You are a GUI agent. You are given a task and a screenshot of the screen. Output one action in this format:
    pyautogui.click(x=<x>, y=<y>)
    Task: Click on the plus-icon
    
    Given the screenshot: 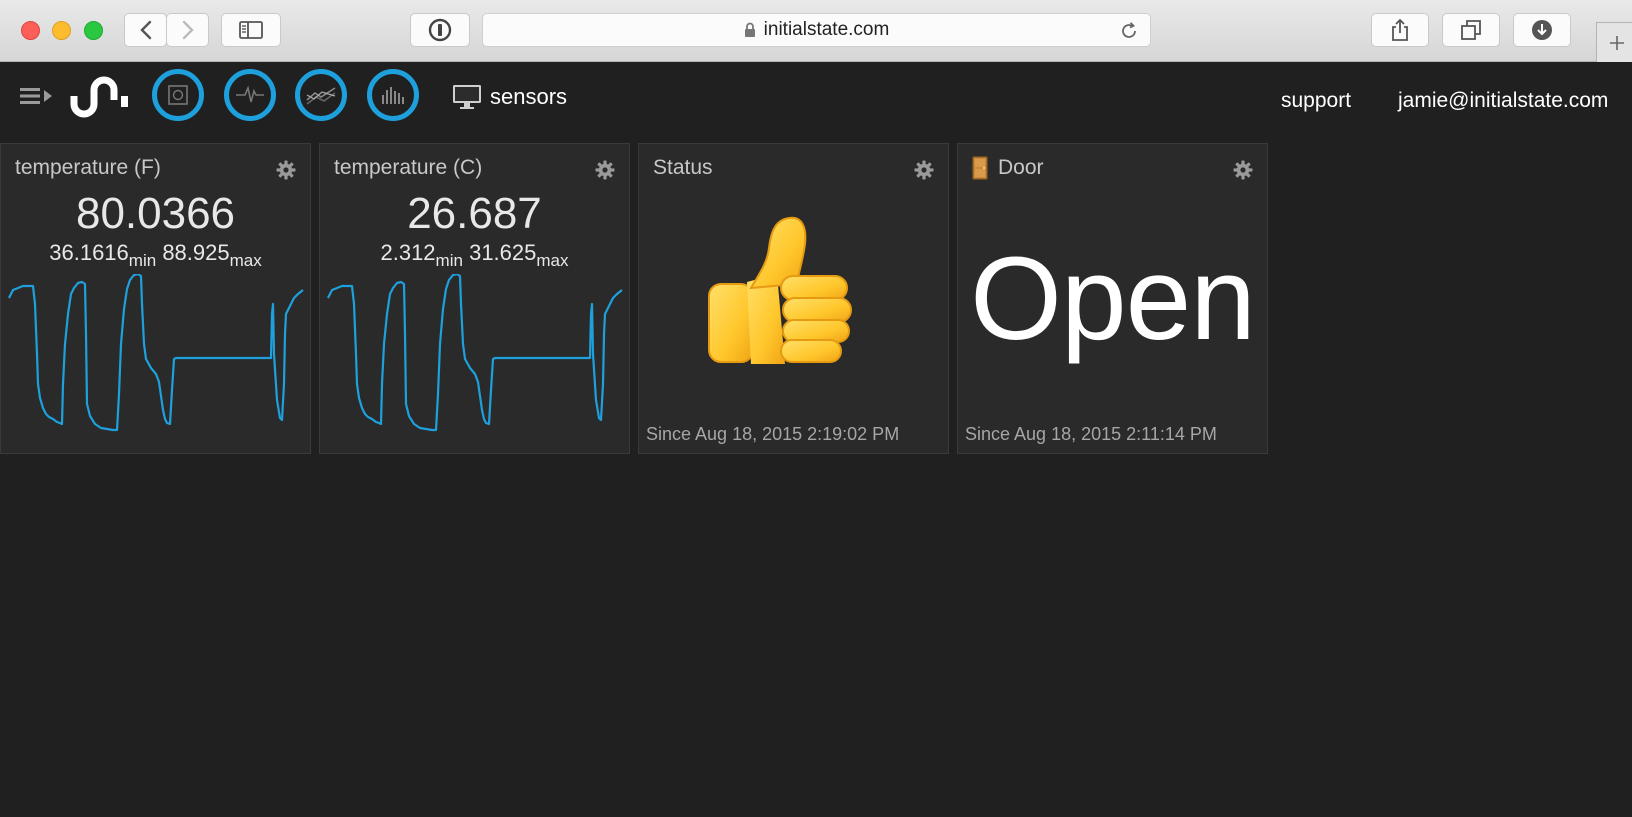 What is the action you would take?
    pyautogui.click(x=1616, y=42)
    